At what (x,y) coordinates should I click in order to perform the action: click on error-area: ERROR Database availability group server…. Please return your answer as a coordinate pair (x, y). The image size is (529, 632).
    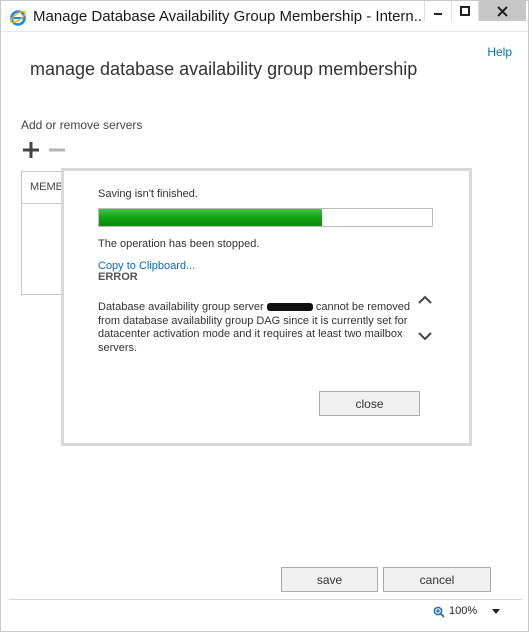
    Looking at the image, I should click on (258, 316).